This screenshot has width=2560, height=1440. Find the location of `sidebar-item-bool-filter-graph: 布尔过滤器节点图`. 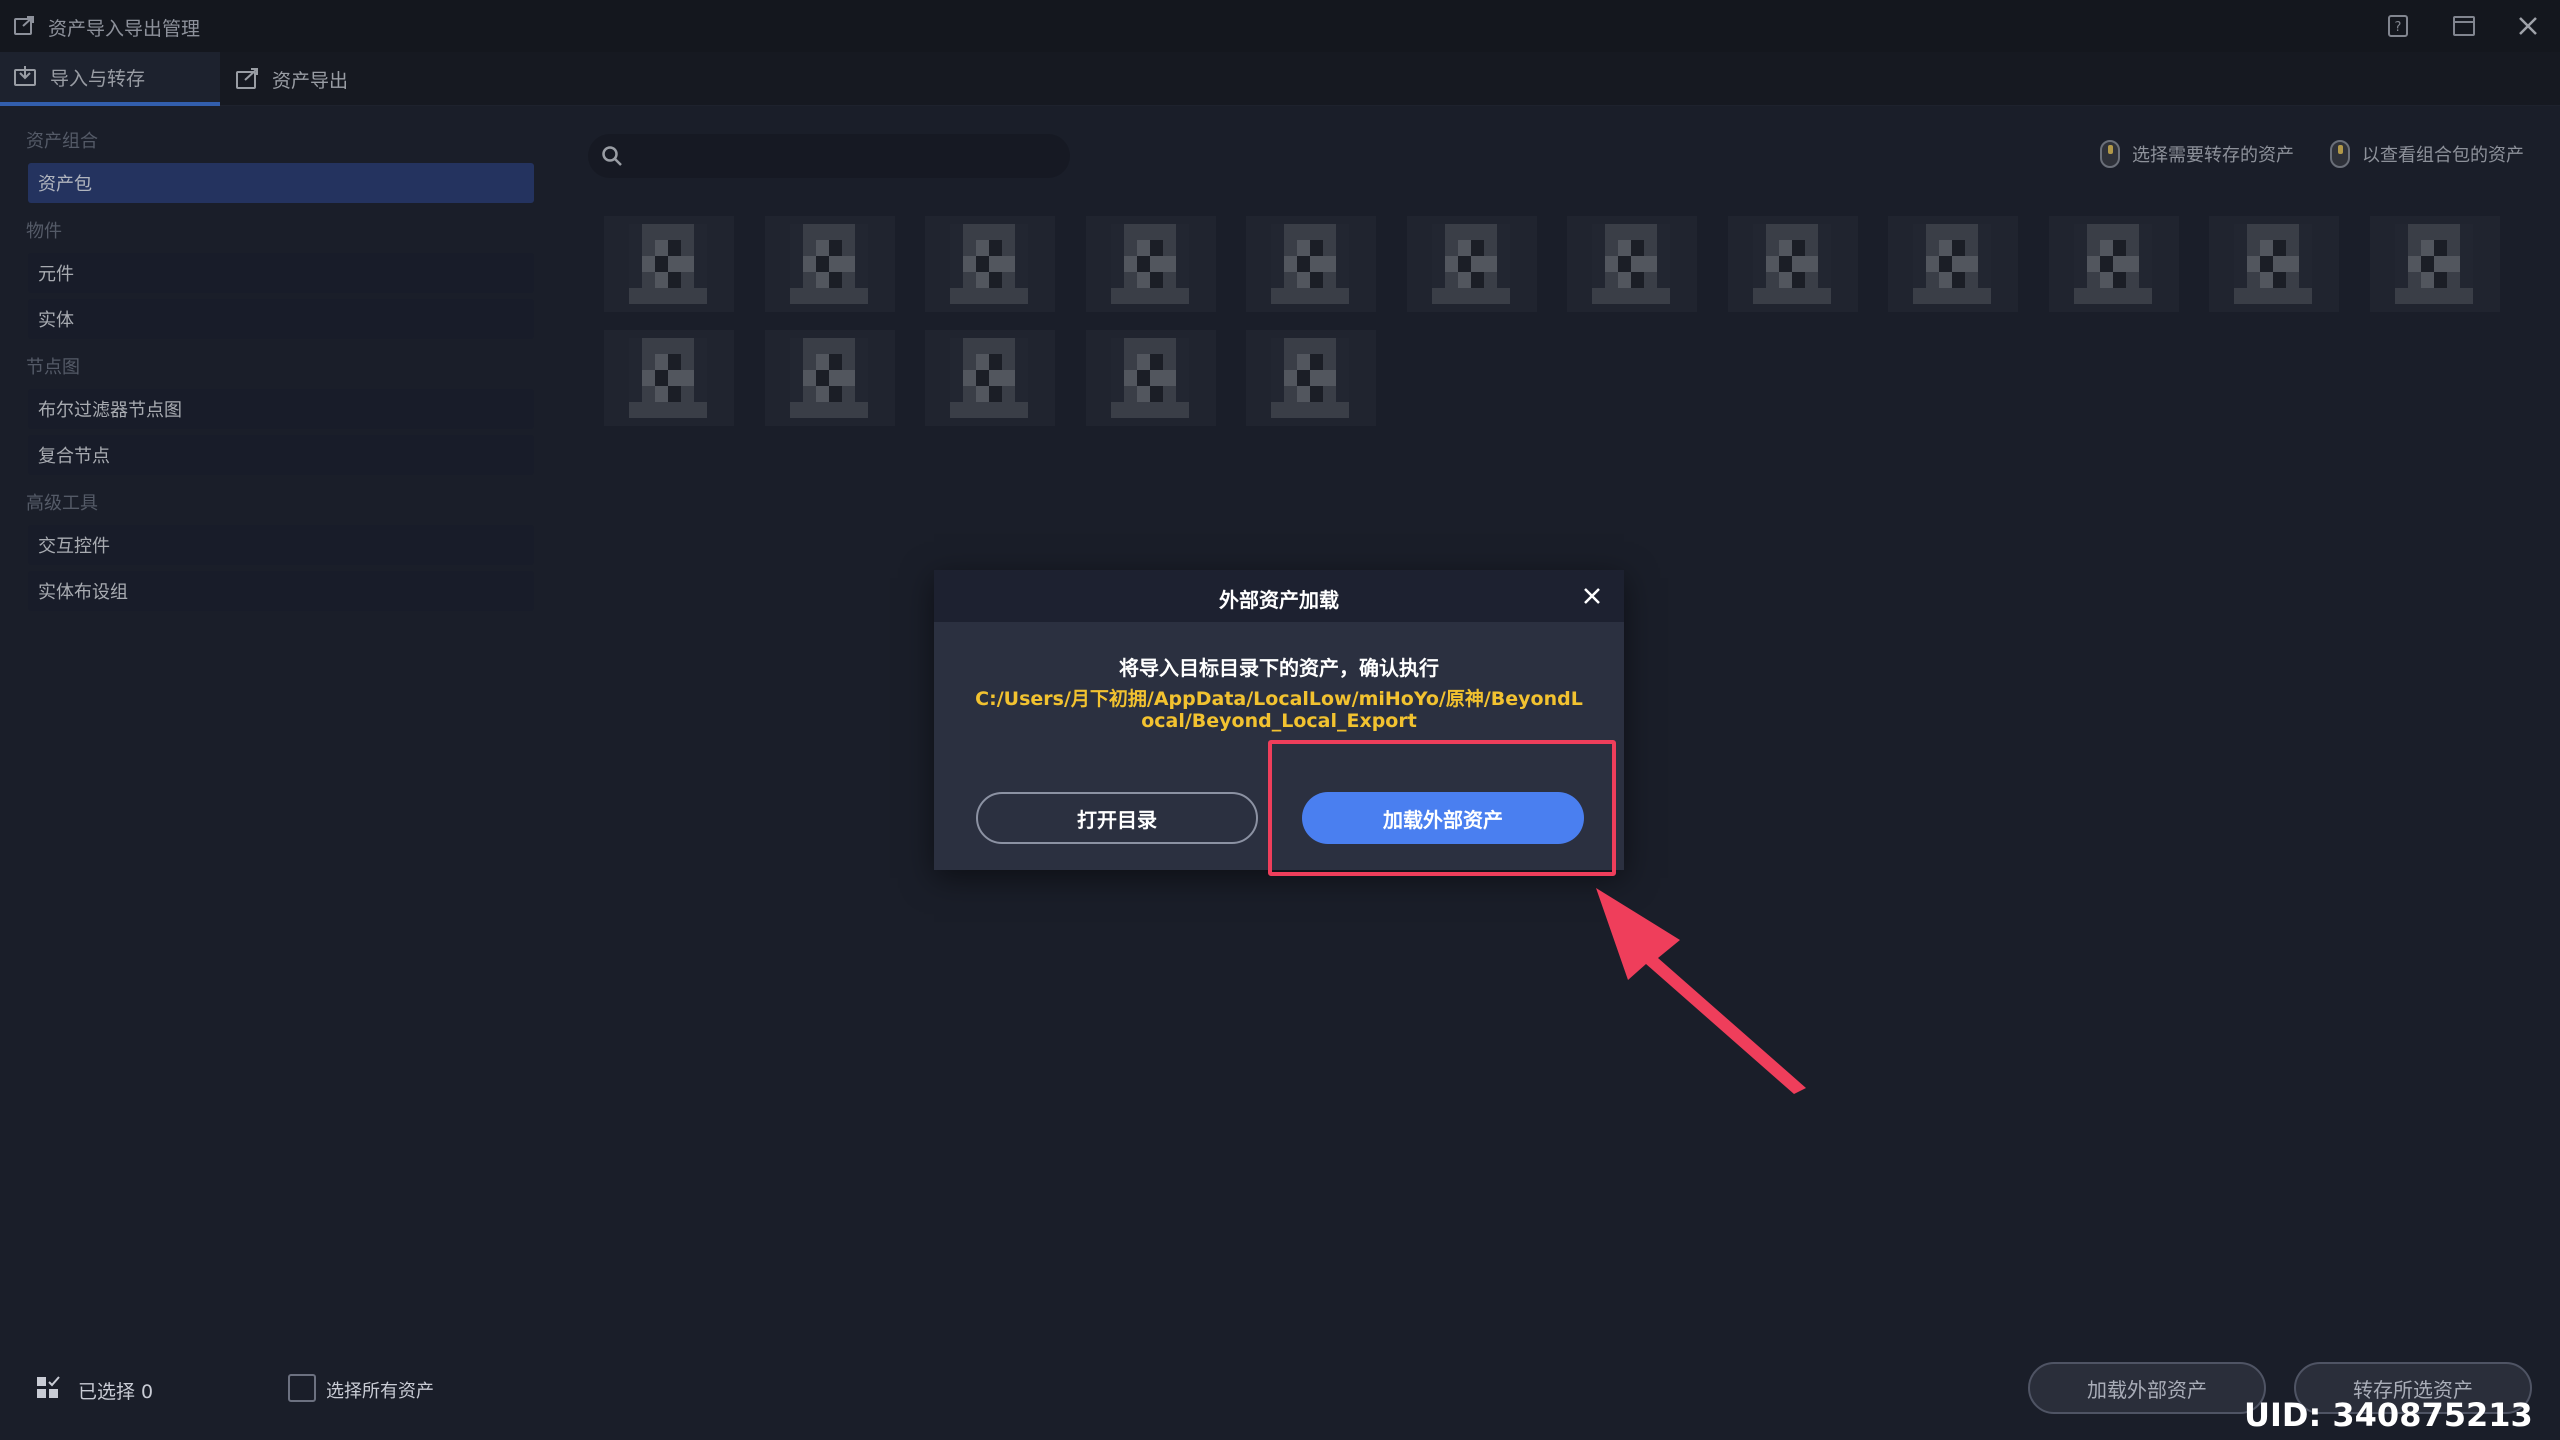

sidebar-item-bool-filter-graph: 布尔过滤器节点图 is located at coordinates (281, 409).